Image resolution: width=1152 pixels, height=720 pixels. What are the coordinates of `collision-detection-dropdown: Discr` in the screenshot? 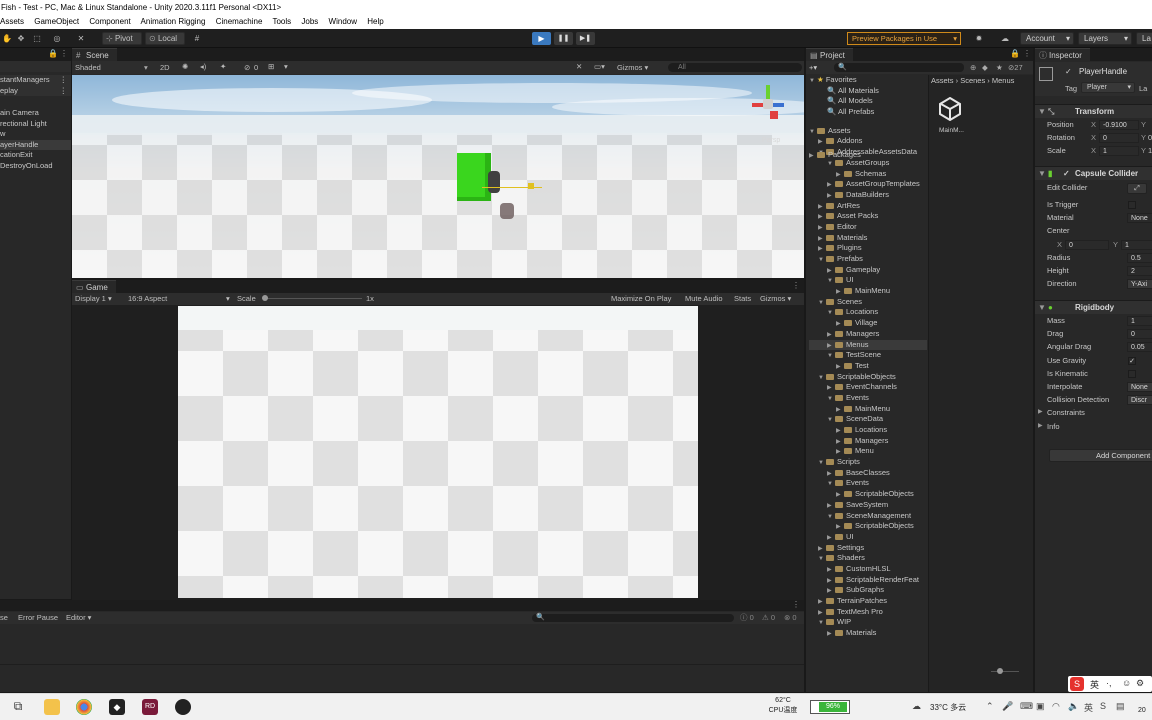 It's located at (1139, 400).